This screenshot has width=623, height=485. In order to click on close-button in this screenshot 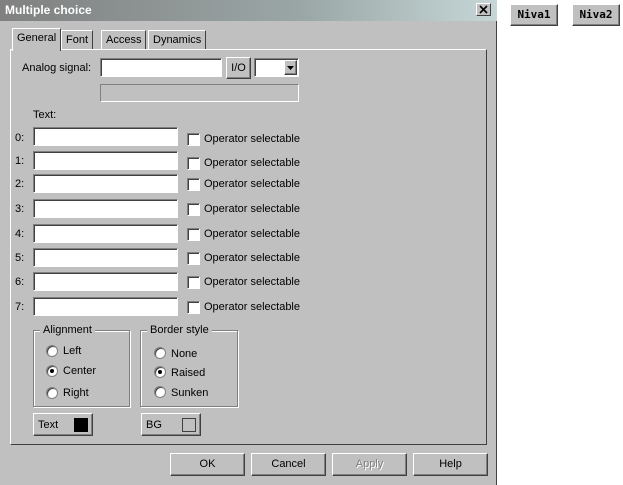, I will do `click(483, 9)`.